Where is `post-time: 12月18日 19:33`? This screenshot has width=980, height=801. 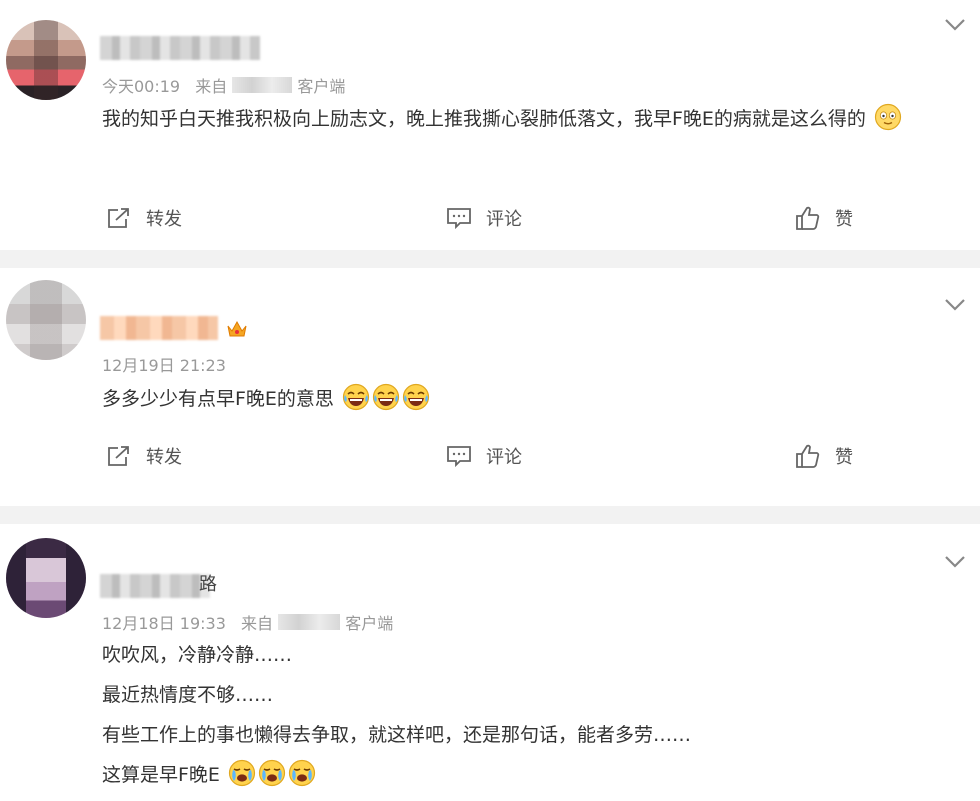
post-time: 12月18日 19:33 is located at coordinates (164, 623).